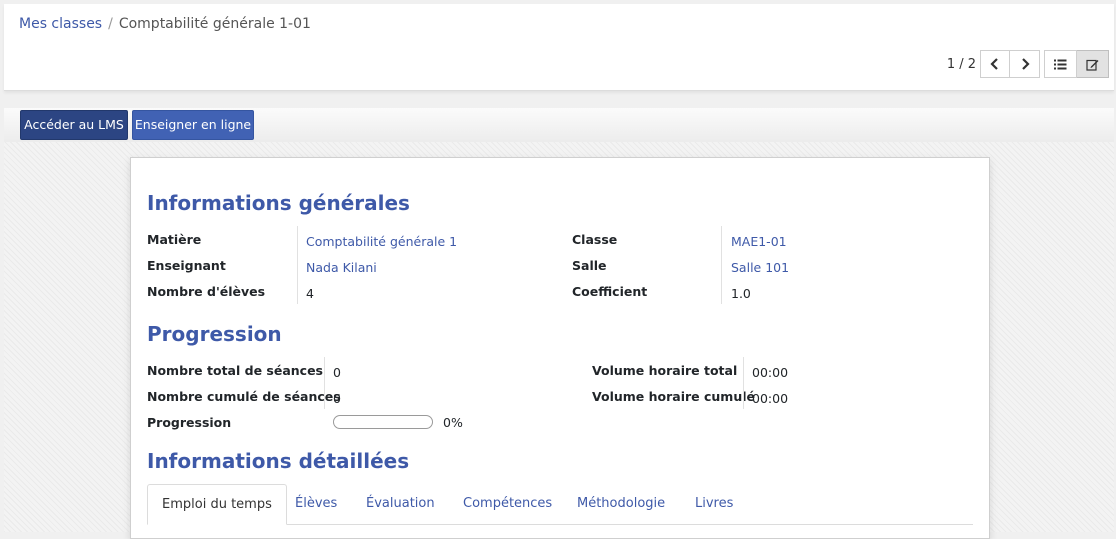  I want to click on field-enseignant: Nada Kilani, so click(341, 267).